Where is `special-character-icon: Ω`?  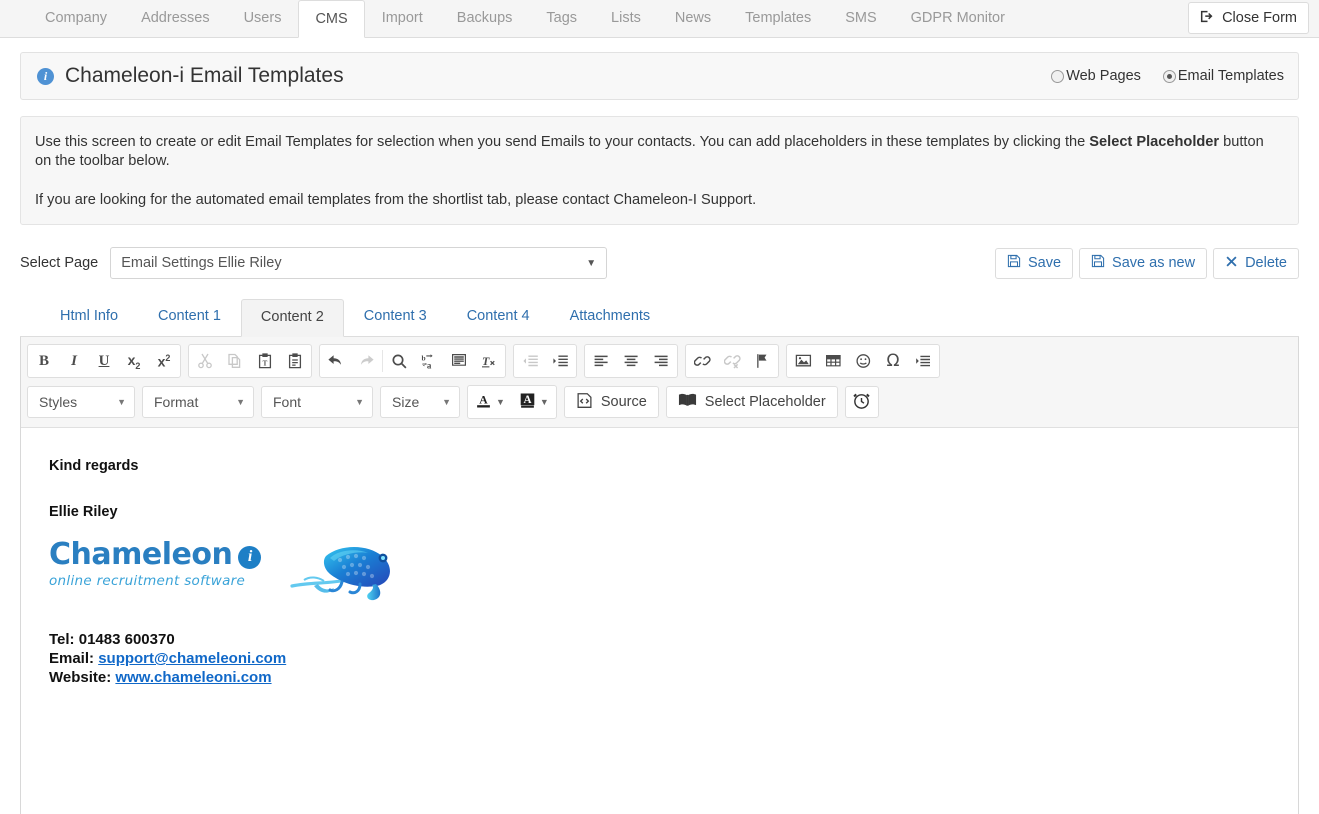
special-character-icon: Ω is located at coordinates (893, 361).